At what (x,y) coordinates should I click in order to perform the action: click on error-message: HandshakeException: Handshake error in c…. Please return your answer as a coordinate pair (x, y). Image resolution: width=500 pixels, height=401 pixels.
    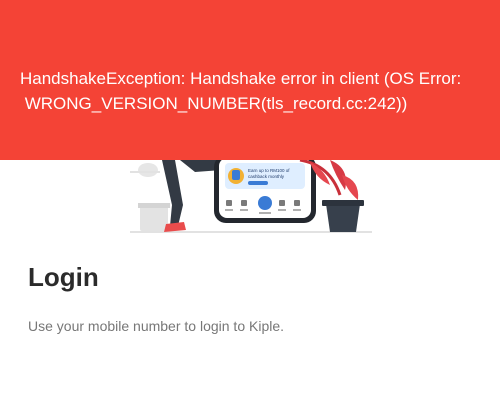
    Looking at the image, I should click on (241, 91).